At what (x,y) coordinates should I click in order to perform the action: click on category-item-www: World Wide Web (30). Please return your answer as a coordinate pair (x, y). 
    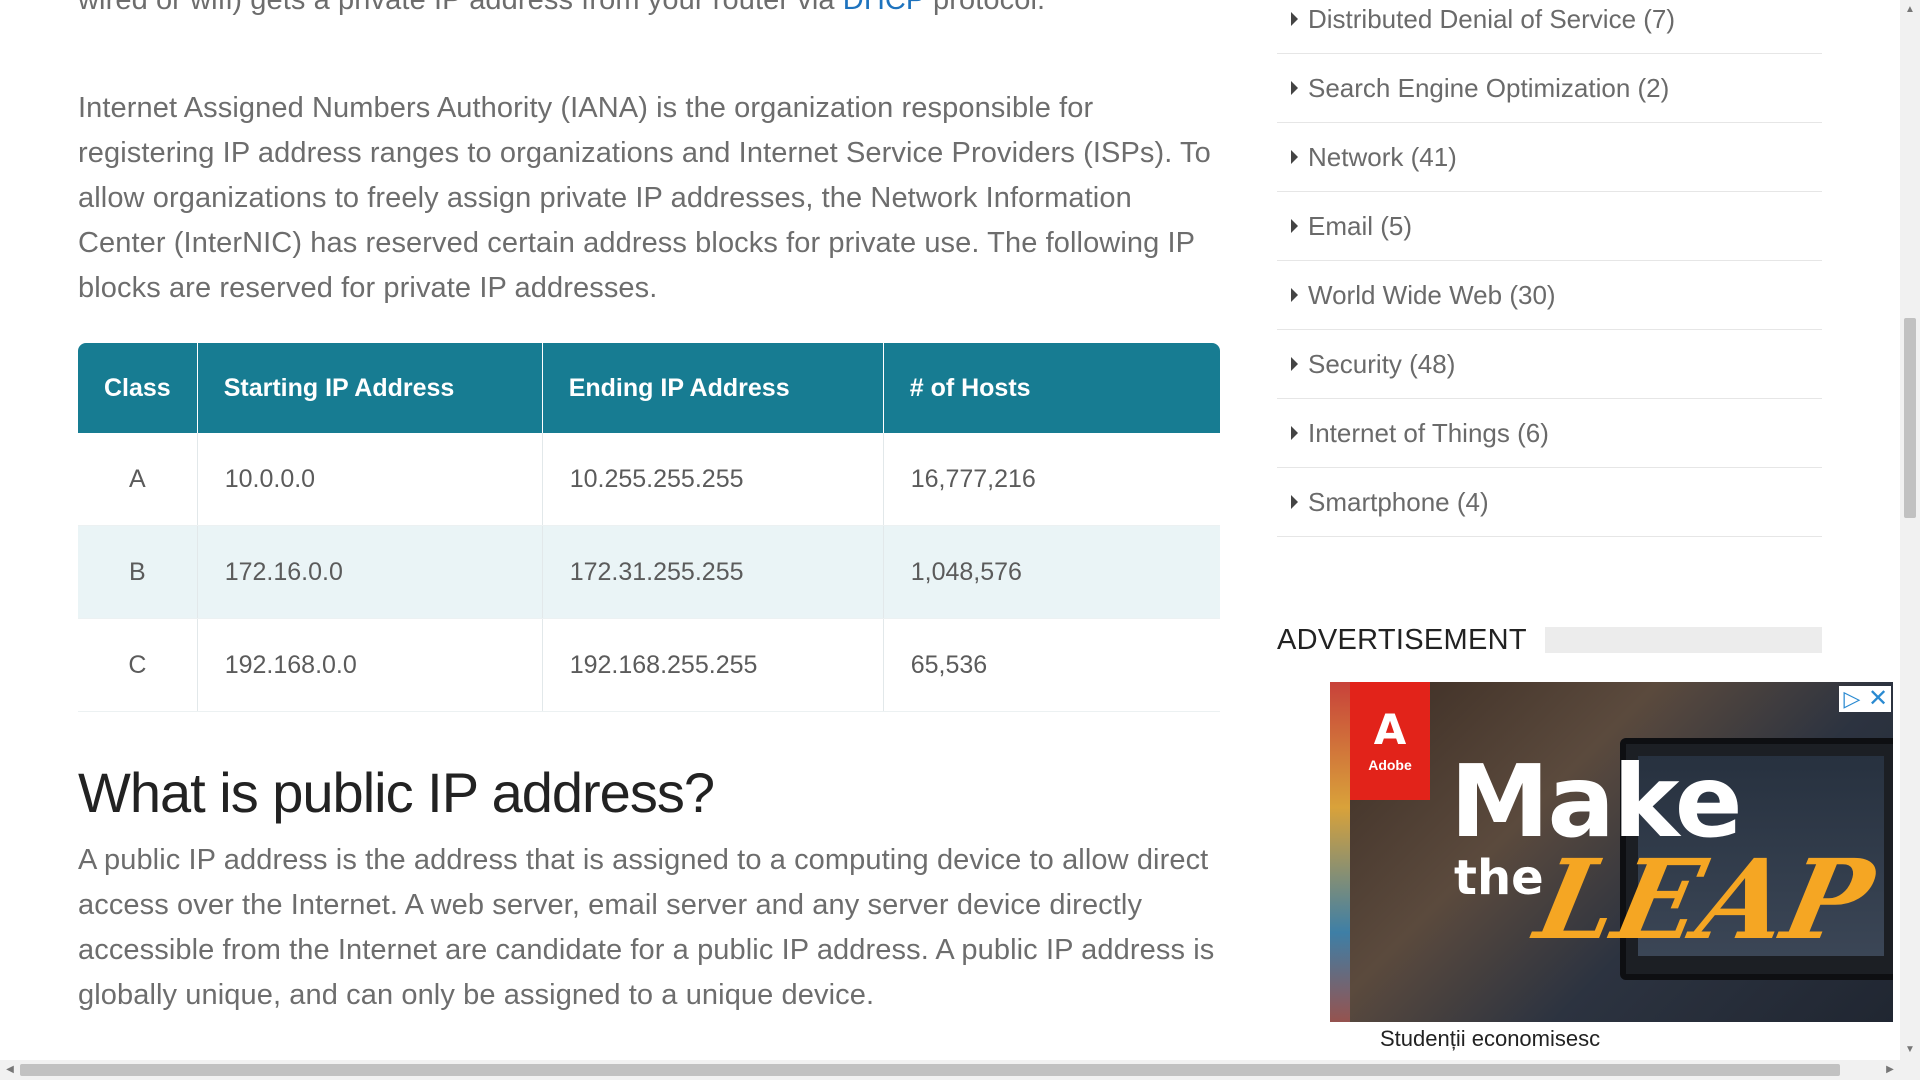
    Looking at the image, I should click on (1549, 295).